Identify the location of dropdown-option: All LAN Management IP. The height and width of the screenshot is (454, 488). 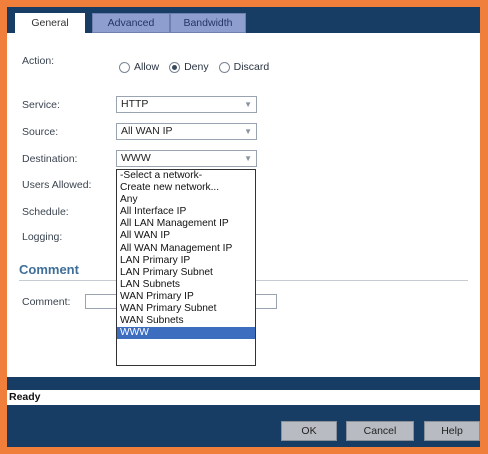
(186, 224).